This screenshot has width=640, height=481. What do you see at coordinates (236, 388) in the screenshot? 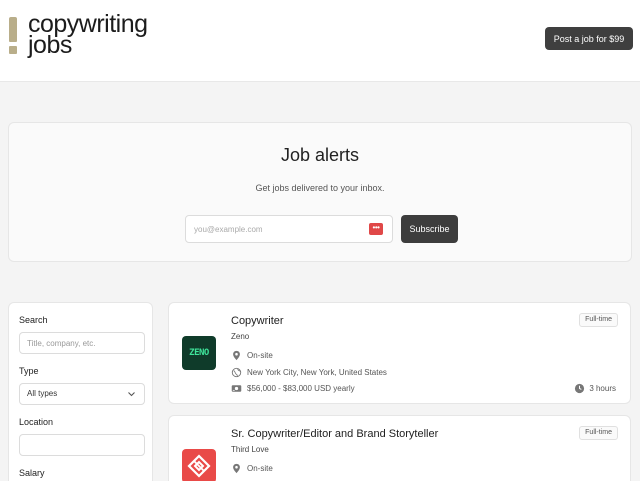
I see `money-icon` at bounding box center [236, 388].